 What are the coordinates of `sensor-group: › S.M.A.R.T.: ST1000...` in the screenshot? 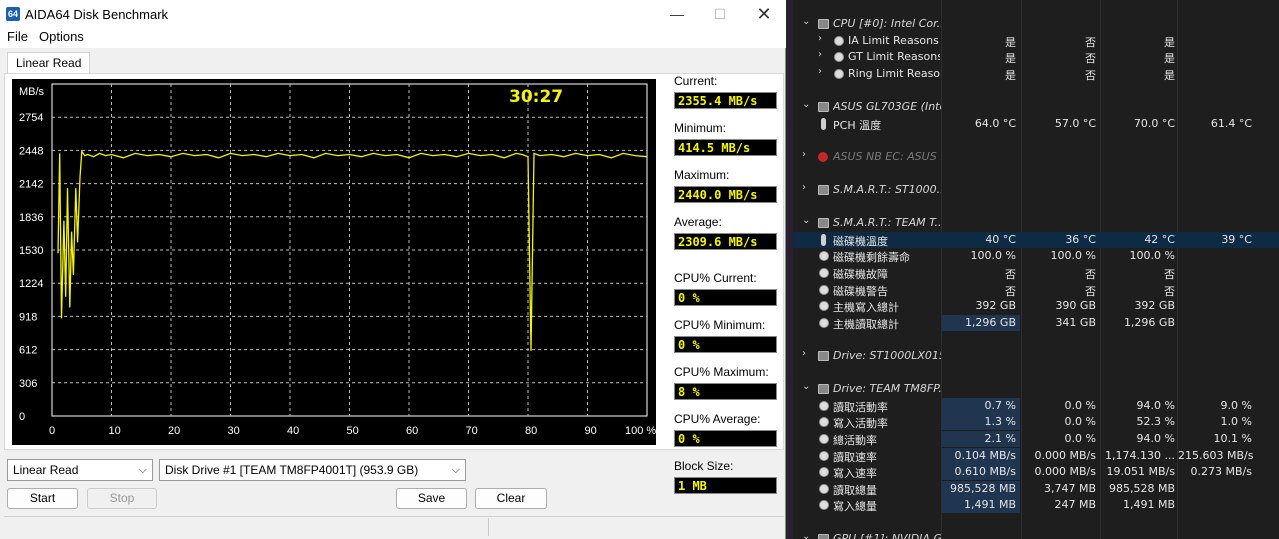 It's located at (1036, 190).